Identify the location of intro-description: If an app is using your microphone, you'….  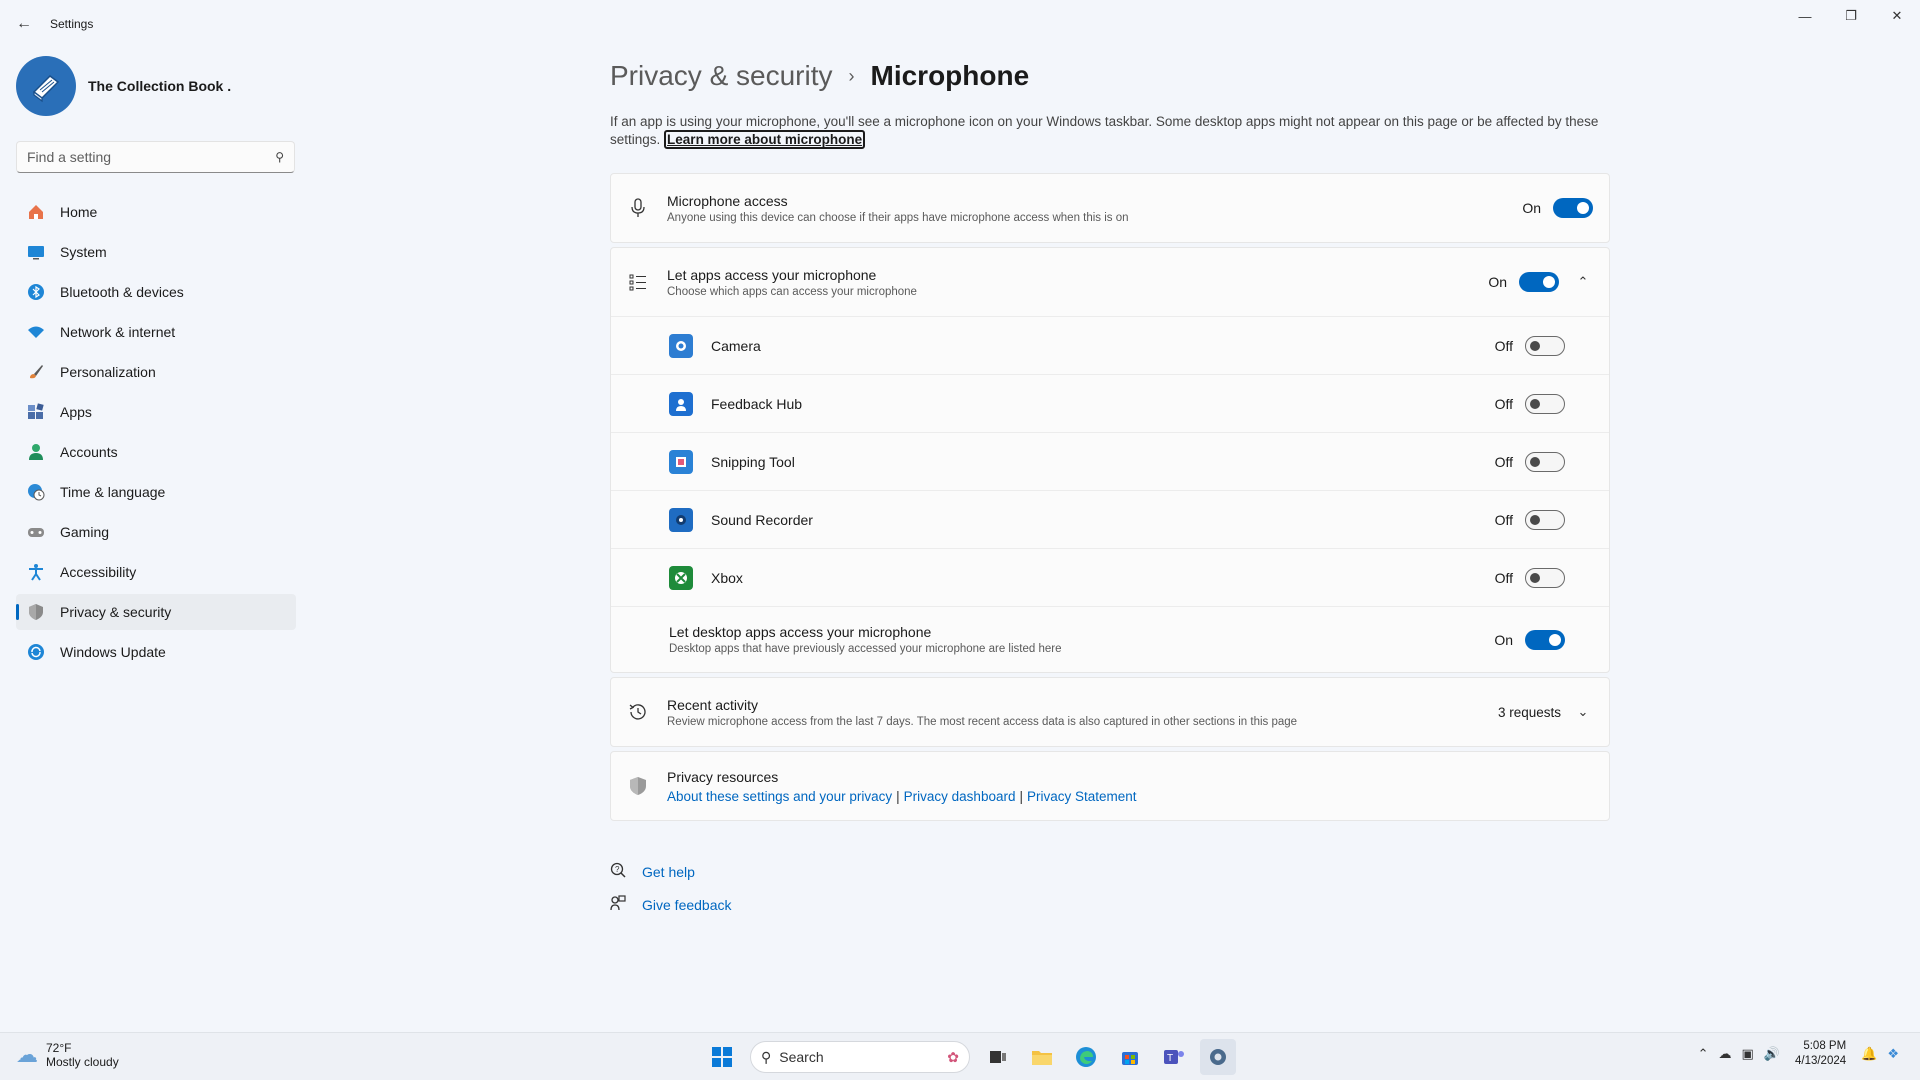
(1110, 131).